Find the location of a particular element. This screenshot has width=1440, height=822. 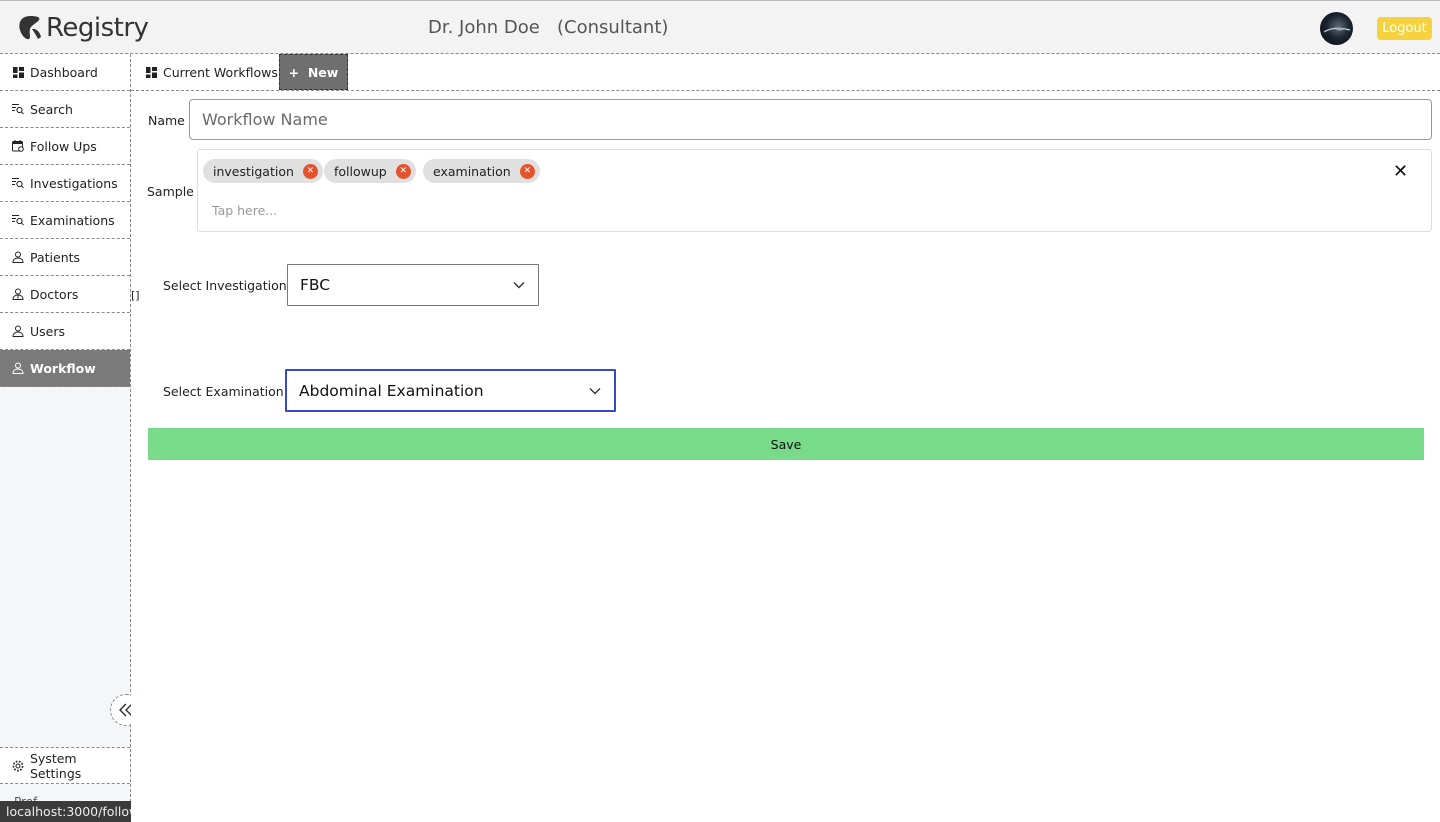

current-user-name: Dr. John Doe (Consultant) is located at coordinates (548, 27).